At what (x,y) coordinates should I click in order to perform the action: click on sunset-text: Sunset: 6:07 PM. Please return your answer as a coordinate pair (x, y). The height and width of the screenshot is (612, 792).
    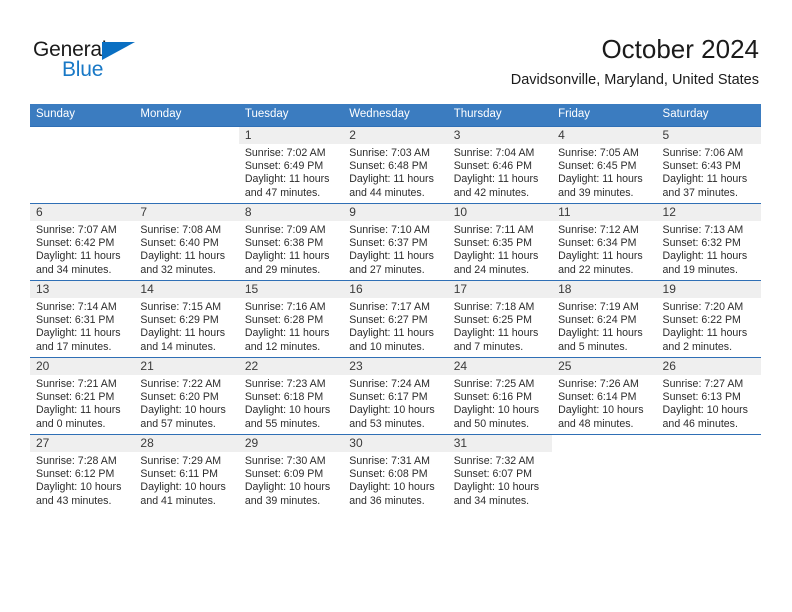
    Looking at the image, I should click on (493, 474).